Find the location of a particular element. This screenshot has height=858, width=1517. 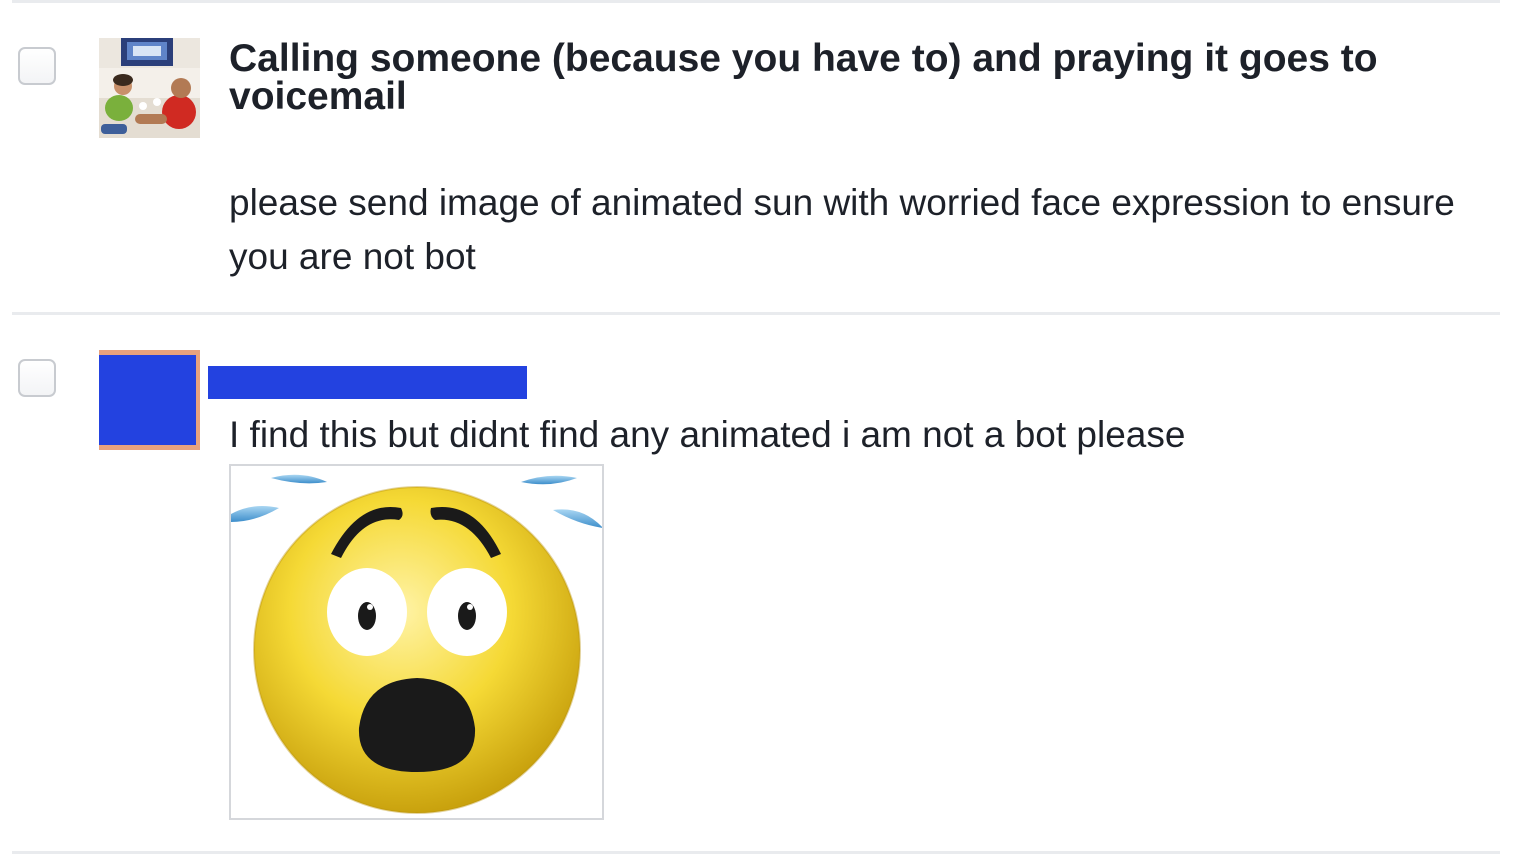

post-divider is located at coordinates (756, 313).